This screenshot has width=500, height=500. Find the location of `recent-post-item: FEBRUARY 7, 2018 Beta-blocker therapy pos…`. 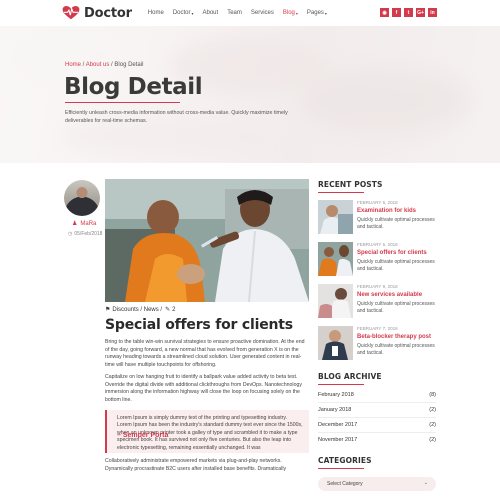

recent-post-item: FEBRUARY 7, 2018 Beta-blocker therapy pos… is located at coordinates (377, 344).